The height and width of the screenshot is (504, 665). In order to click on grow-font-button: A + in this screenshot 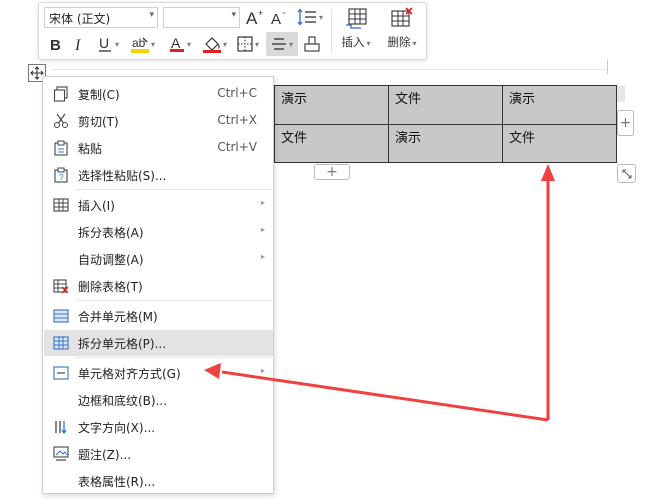, I will do `click(255, 17)`.